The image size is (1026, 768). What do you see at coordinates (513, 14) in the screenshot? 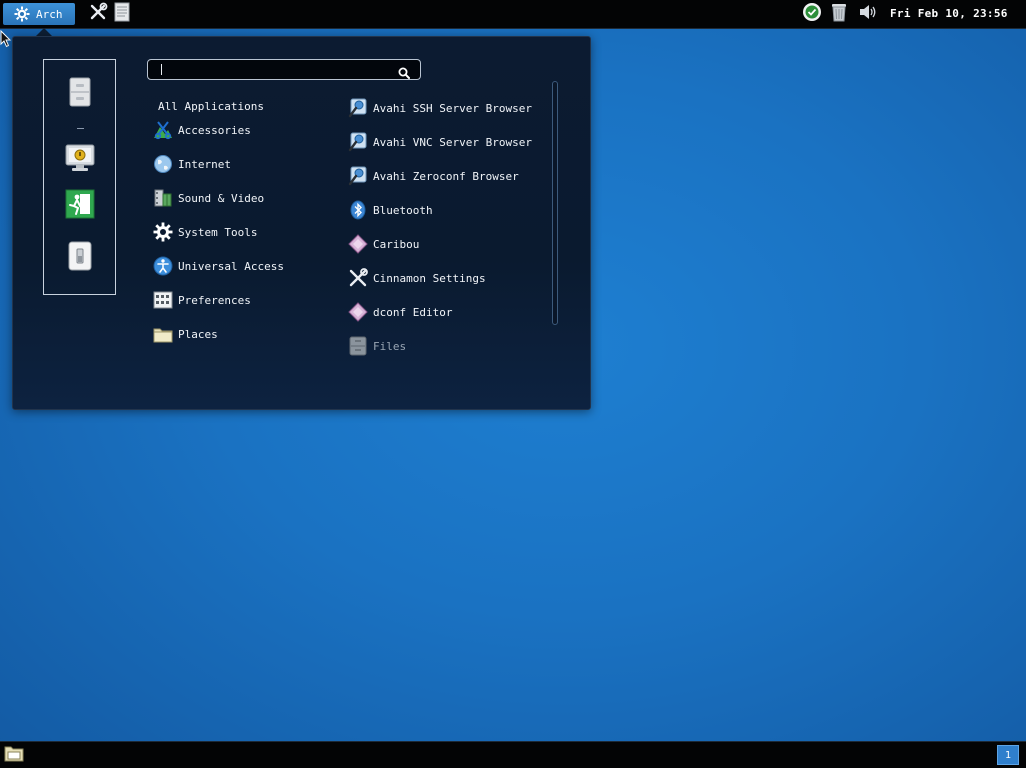
I see `top-panel: Arch Fri Feb 10, 23:56` at bounding box center [513, 14].